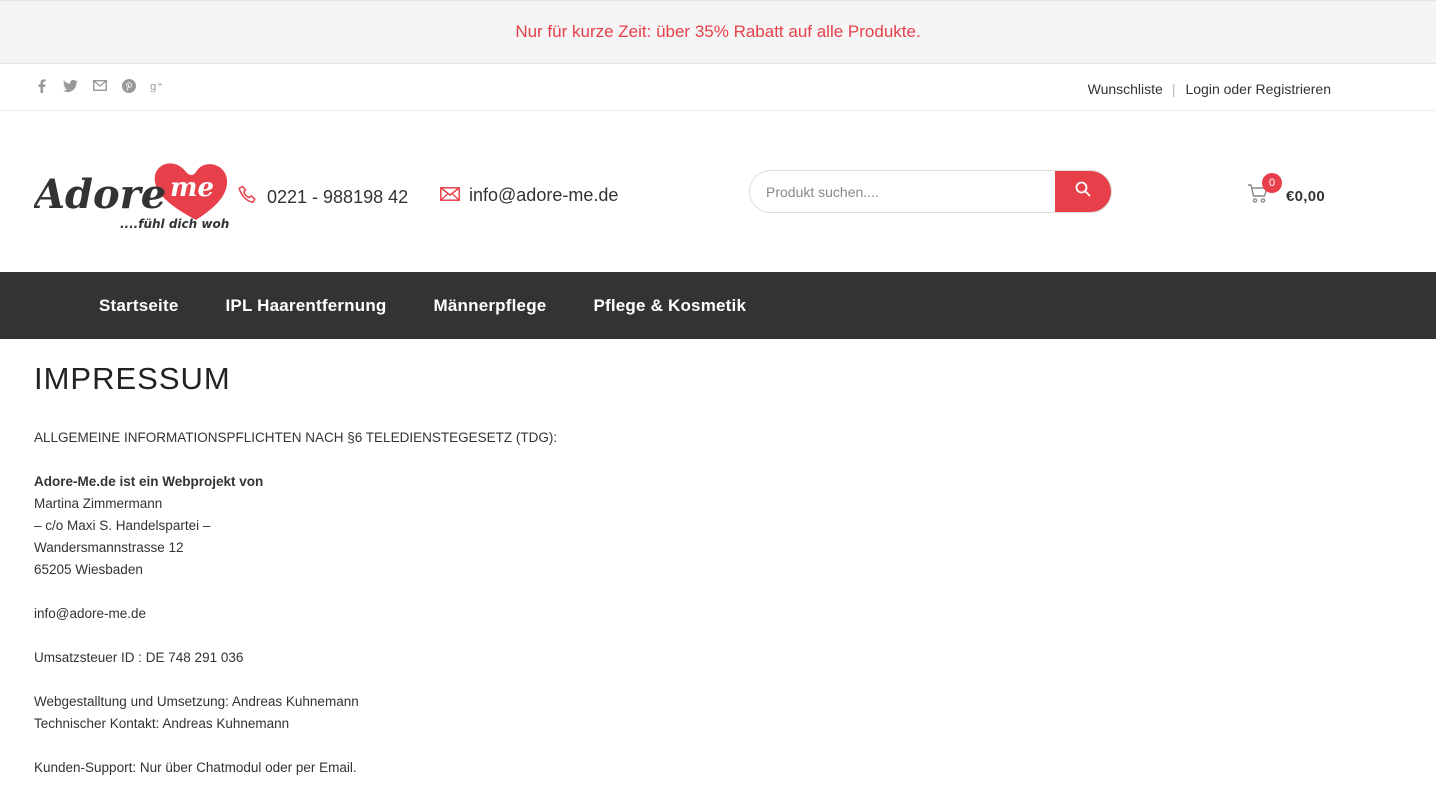  I want to click on login-link: Login oder Registrieren, so click(1258, 89).